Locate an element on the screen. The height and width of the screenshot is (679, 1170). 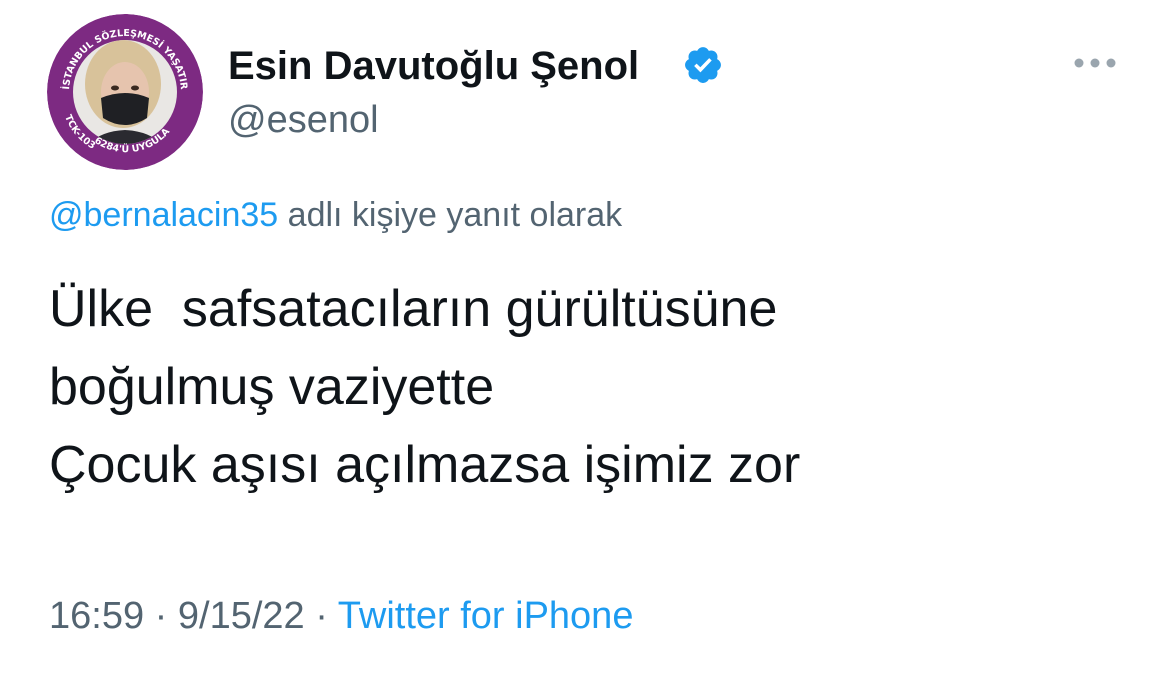
tweet-source-link: Twitter for iPhone is located at coordinates (486, 616).